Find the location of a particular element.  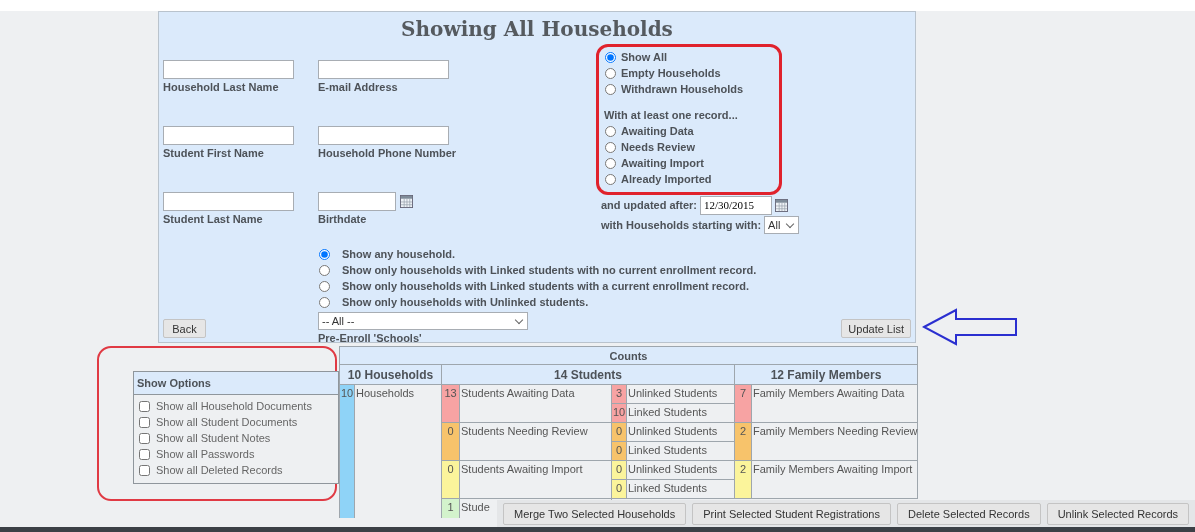

checkbox-label: Show all Household Documents is located at coordinates (234, 406).